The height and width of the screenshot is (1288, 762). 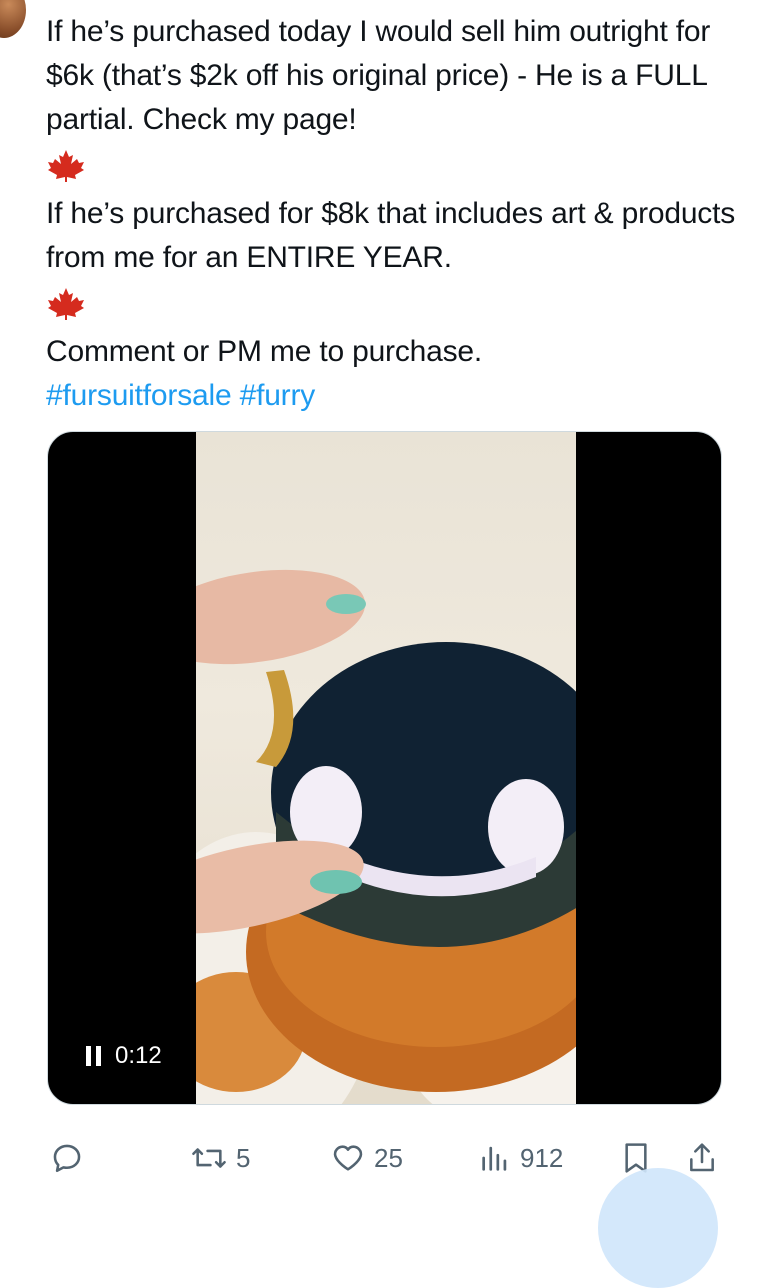 What do you see at coordinates (494, 1158) in the screenshot?
I see `views-icon` at bounding box center [494, 1158].